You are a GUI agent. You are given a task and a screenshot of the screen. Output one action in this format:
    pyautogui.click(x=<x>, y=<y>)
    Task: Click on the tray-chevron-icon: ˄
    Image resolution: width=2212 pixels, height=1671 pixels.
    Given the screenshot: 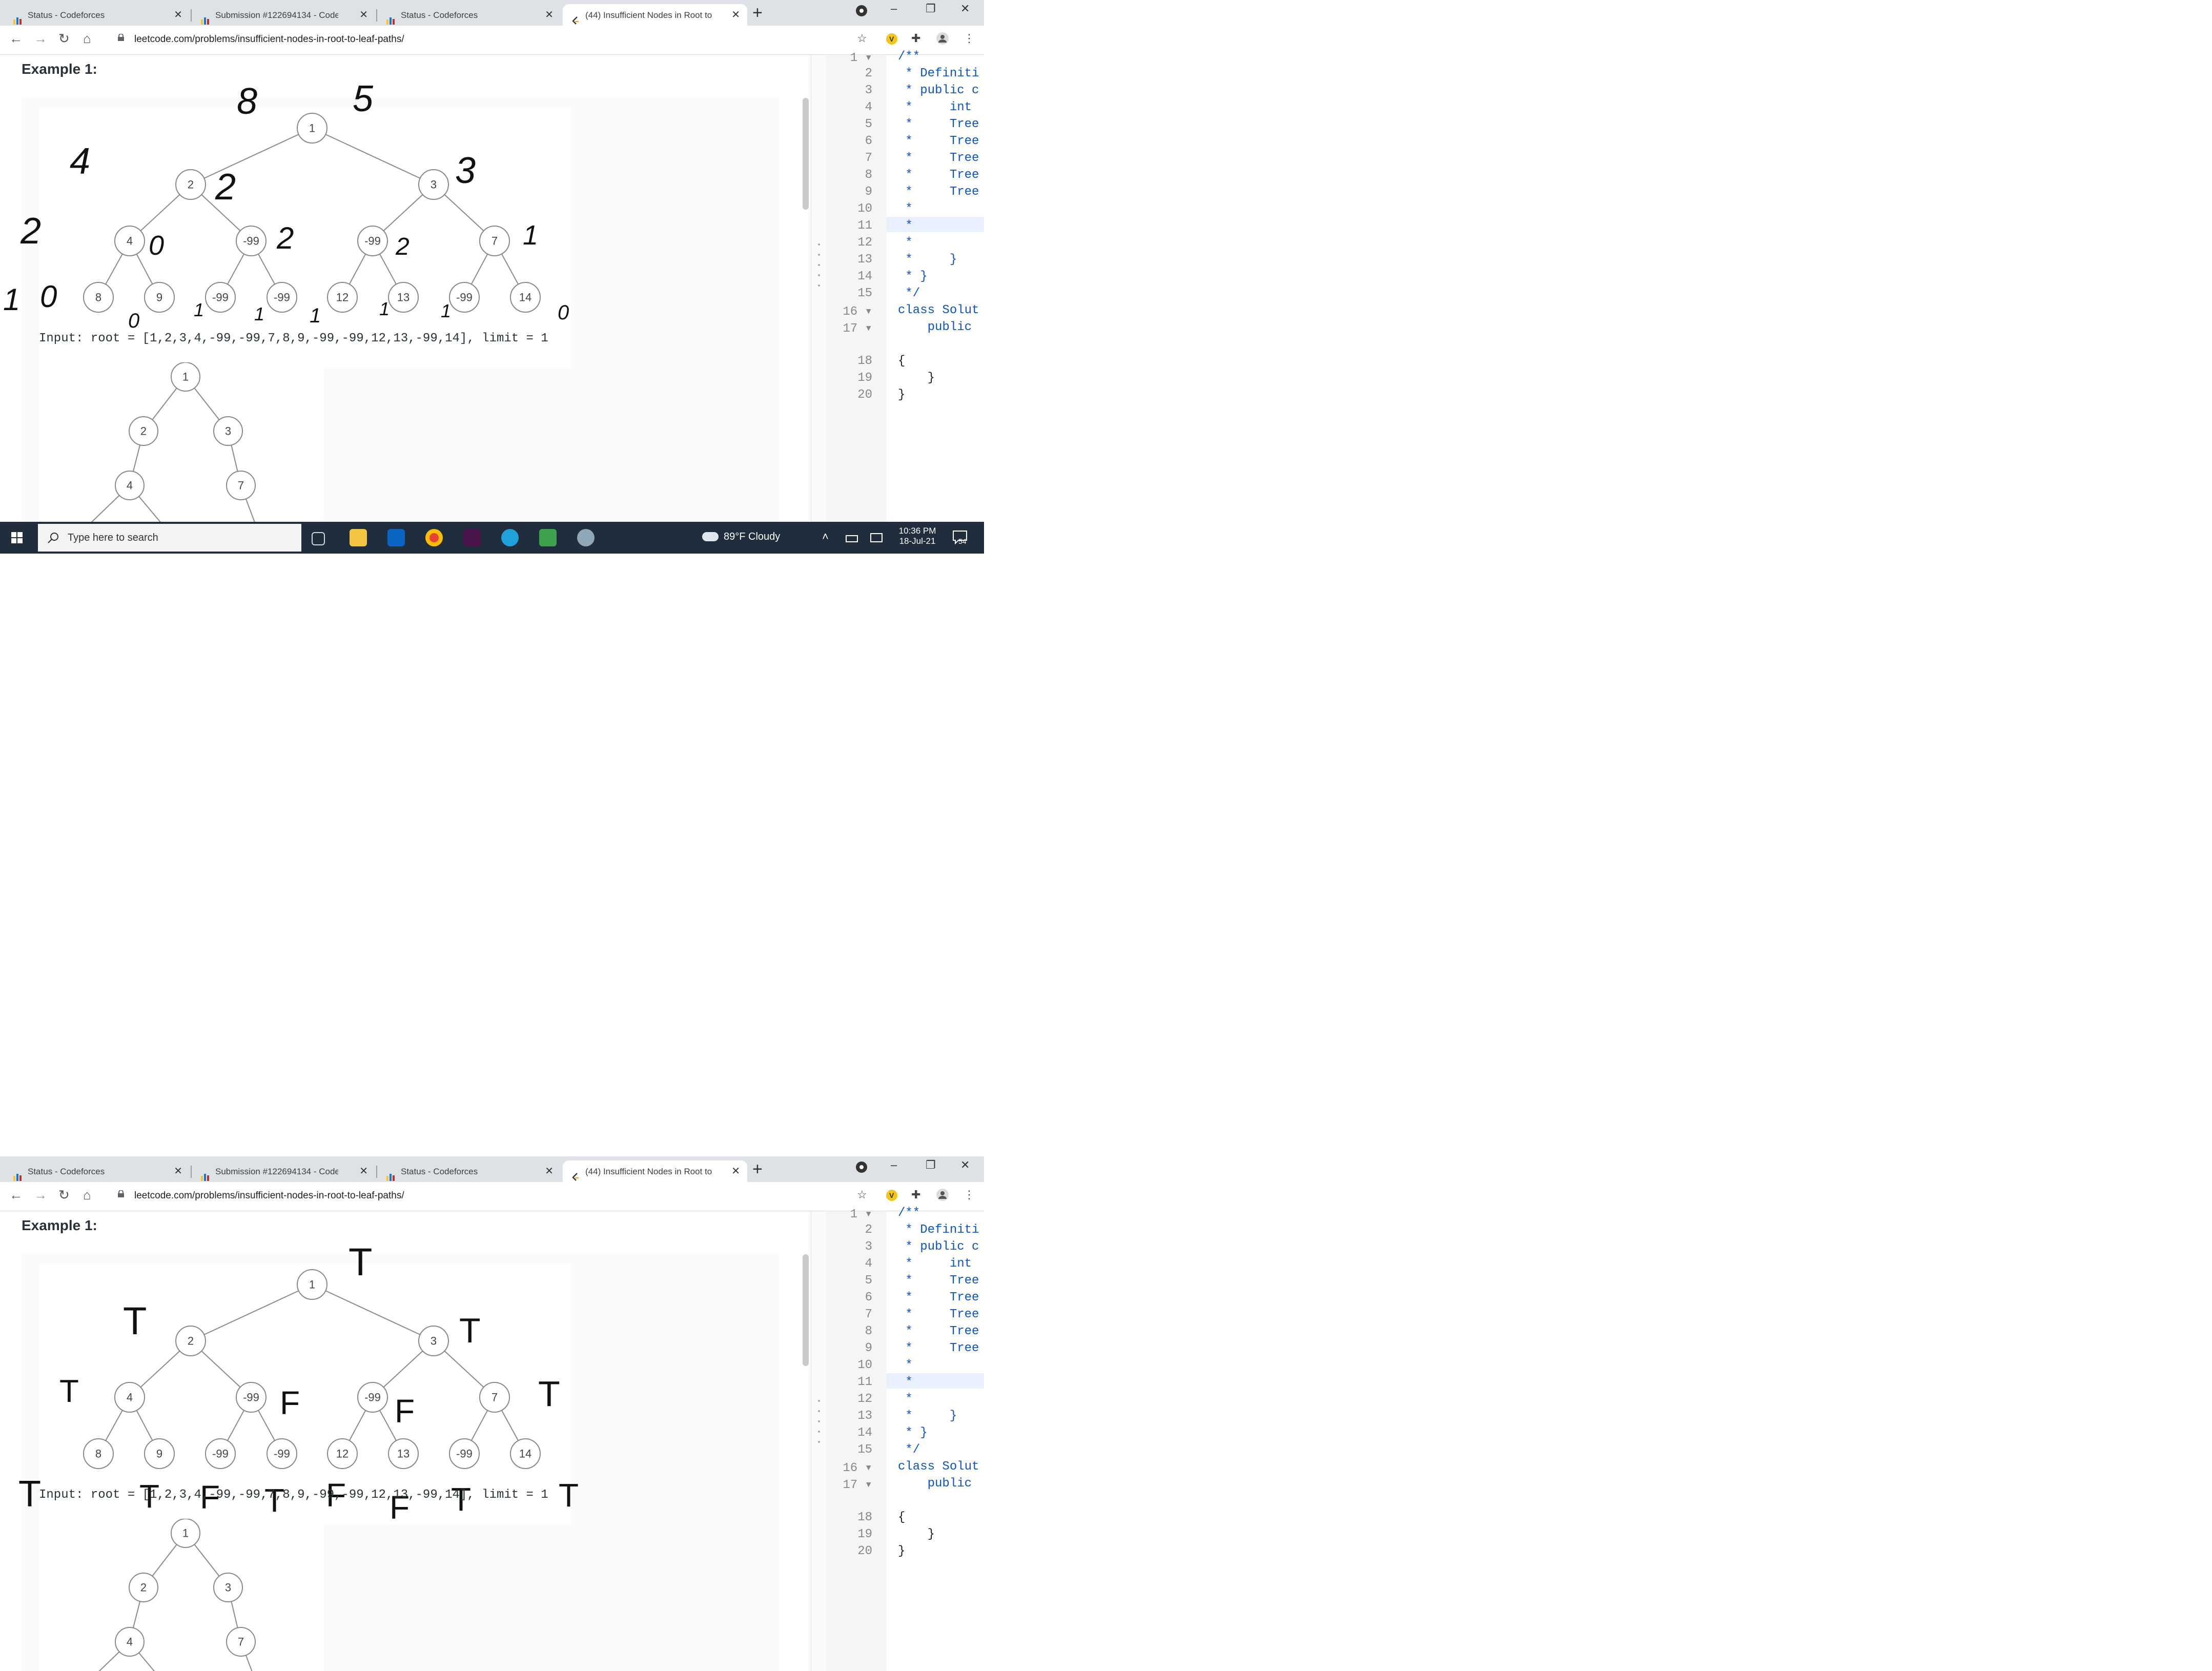 What is the action you would take?
    pyautogui.click(x=826, y=536)
    